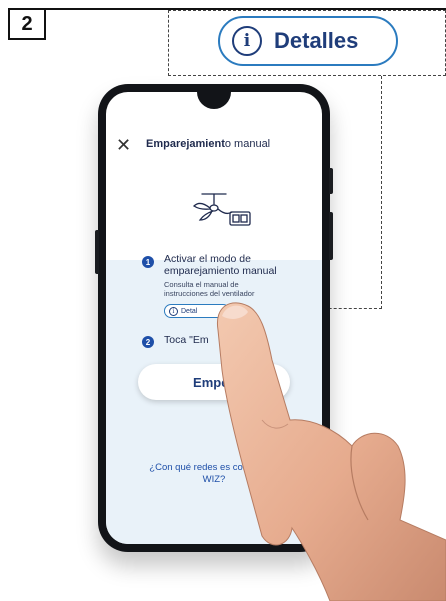 This screenshot has width=446, height=601. Describe the element at coordinates (316, 40) in the screenshot. I see `details-label: Detalles` at that location.